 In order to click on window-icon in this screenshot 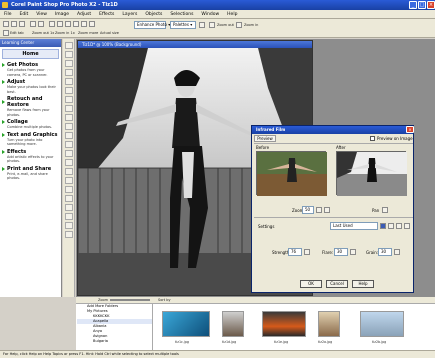, I will do `click(202, 25)`.